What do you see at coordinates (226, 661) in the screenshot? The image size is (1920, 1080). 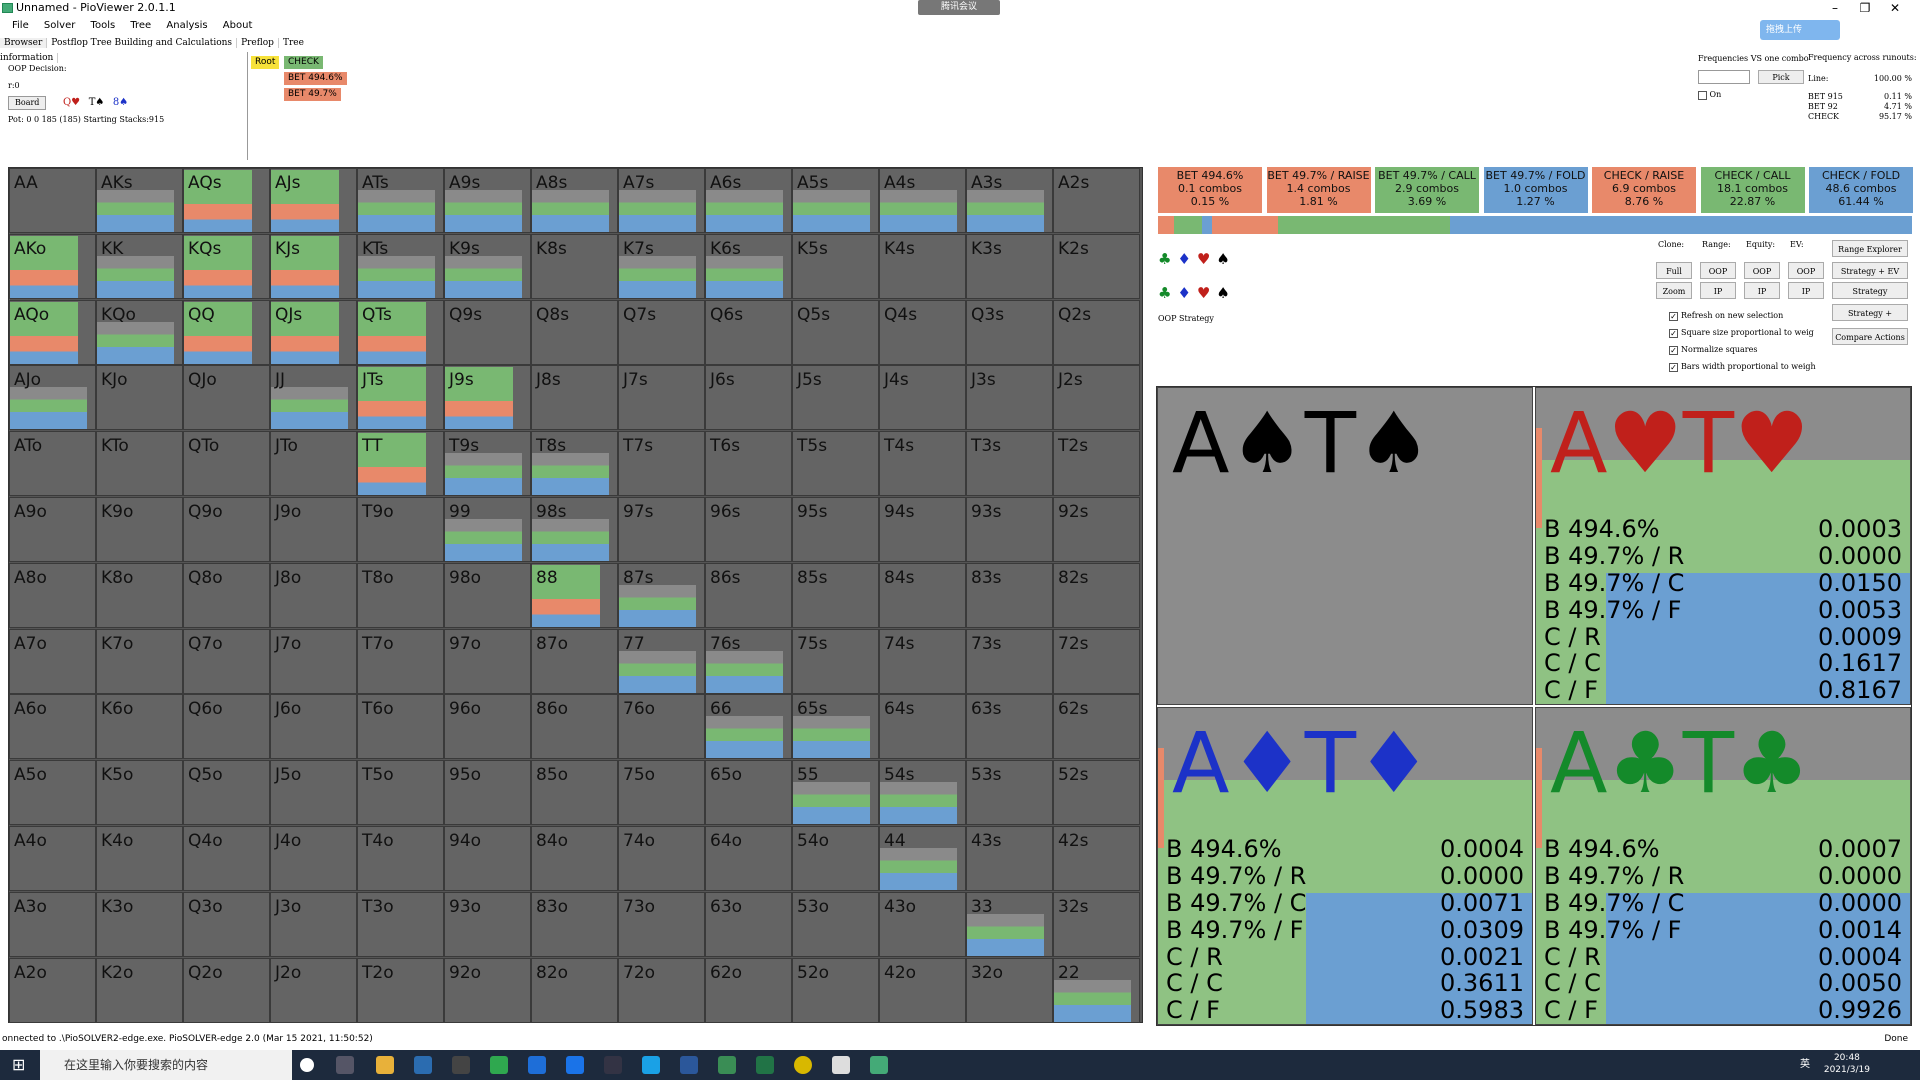 I see `range-cell: Q7o` at bounding box center [226, 661].